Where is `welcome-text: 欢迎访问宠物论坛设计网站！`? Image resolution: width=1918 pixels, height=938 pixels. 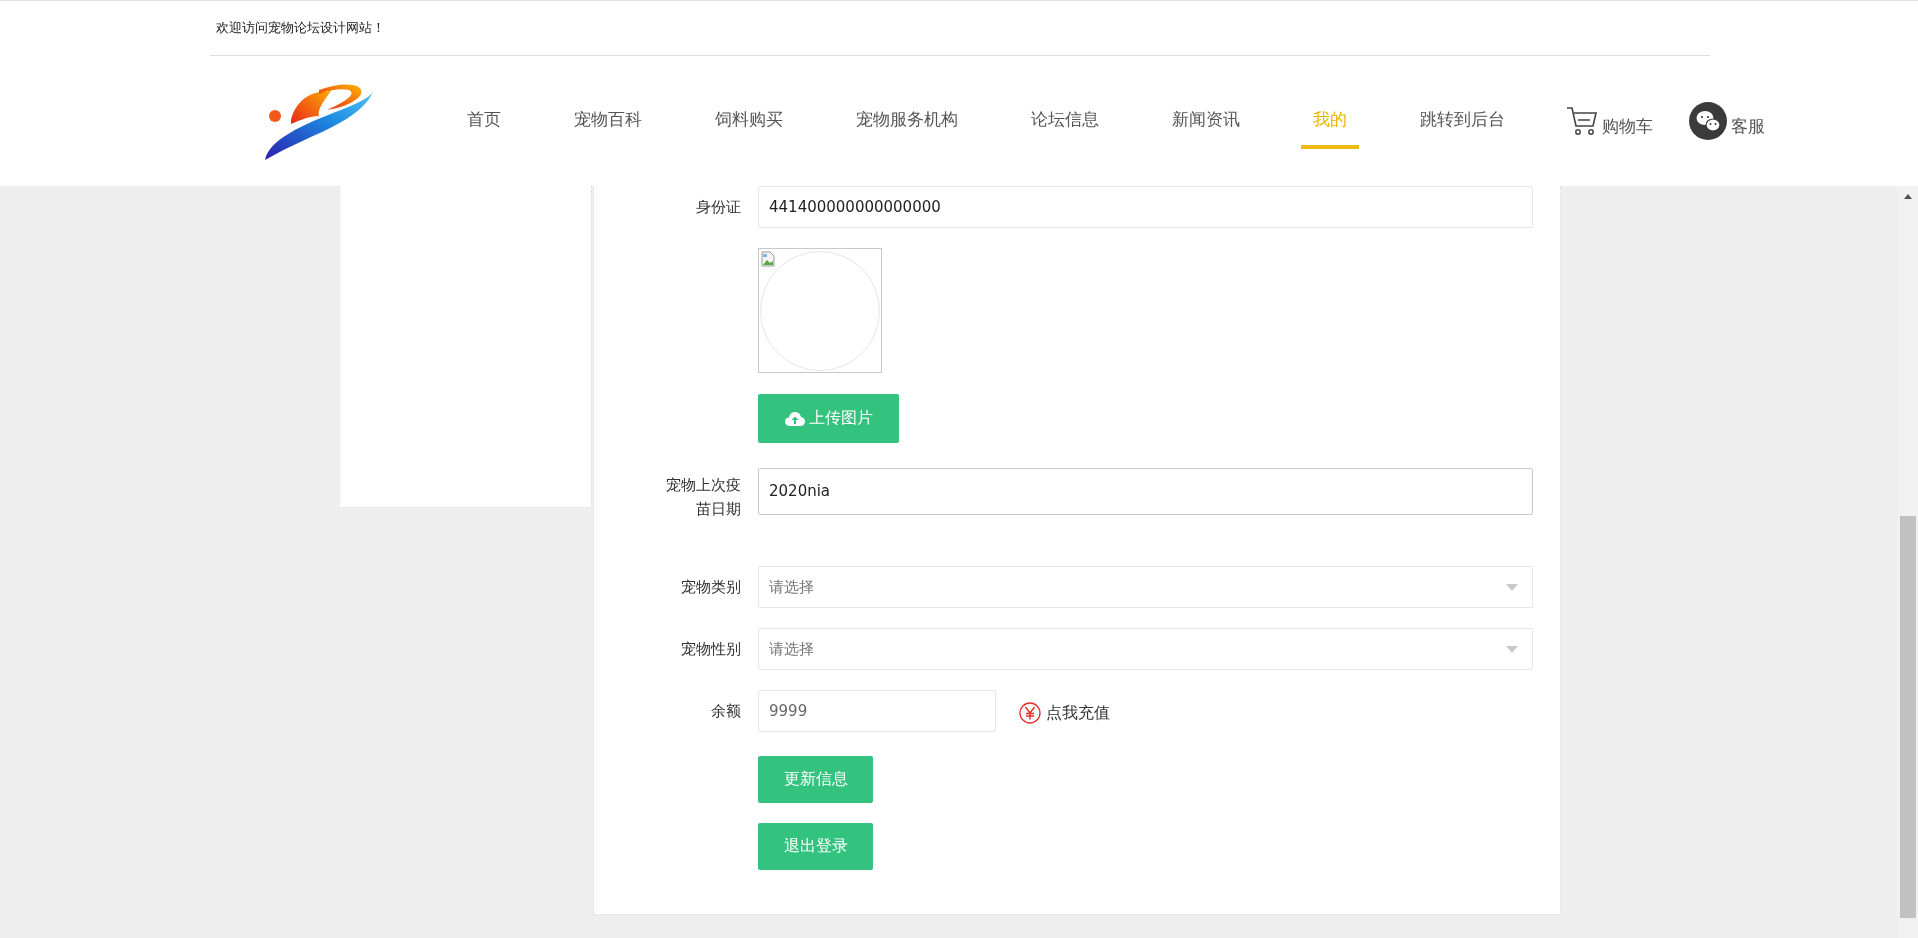 welcome-text: 欢迎访问宠物论坛设计网站！ is located at coordinates (300, 28).